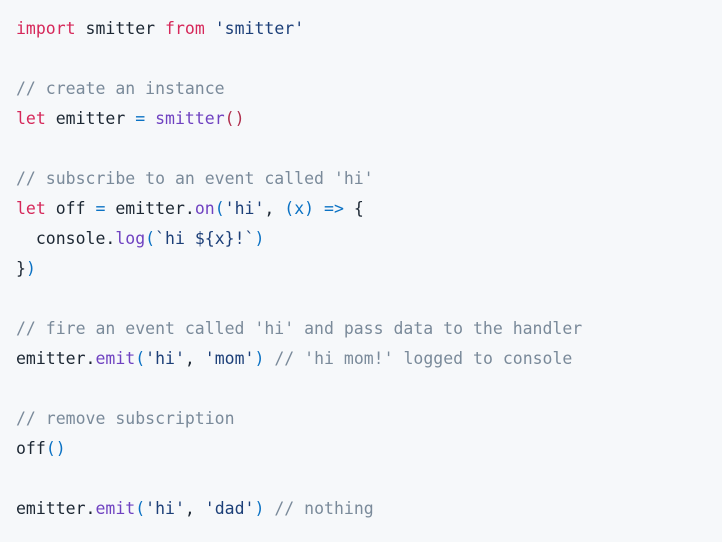 Image resolution: width=722 pixels, height=542 pixels. What do you see at coordinates (369, 89) in the screenshot?
I see `code-line: // create an instance` at bounding box center [369, 89].